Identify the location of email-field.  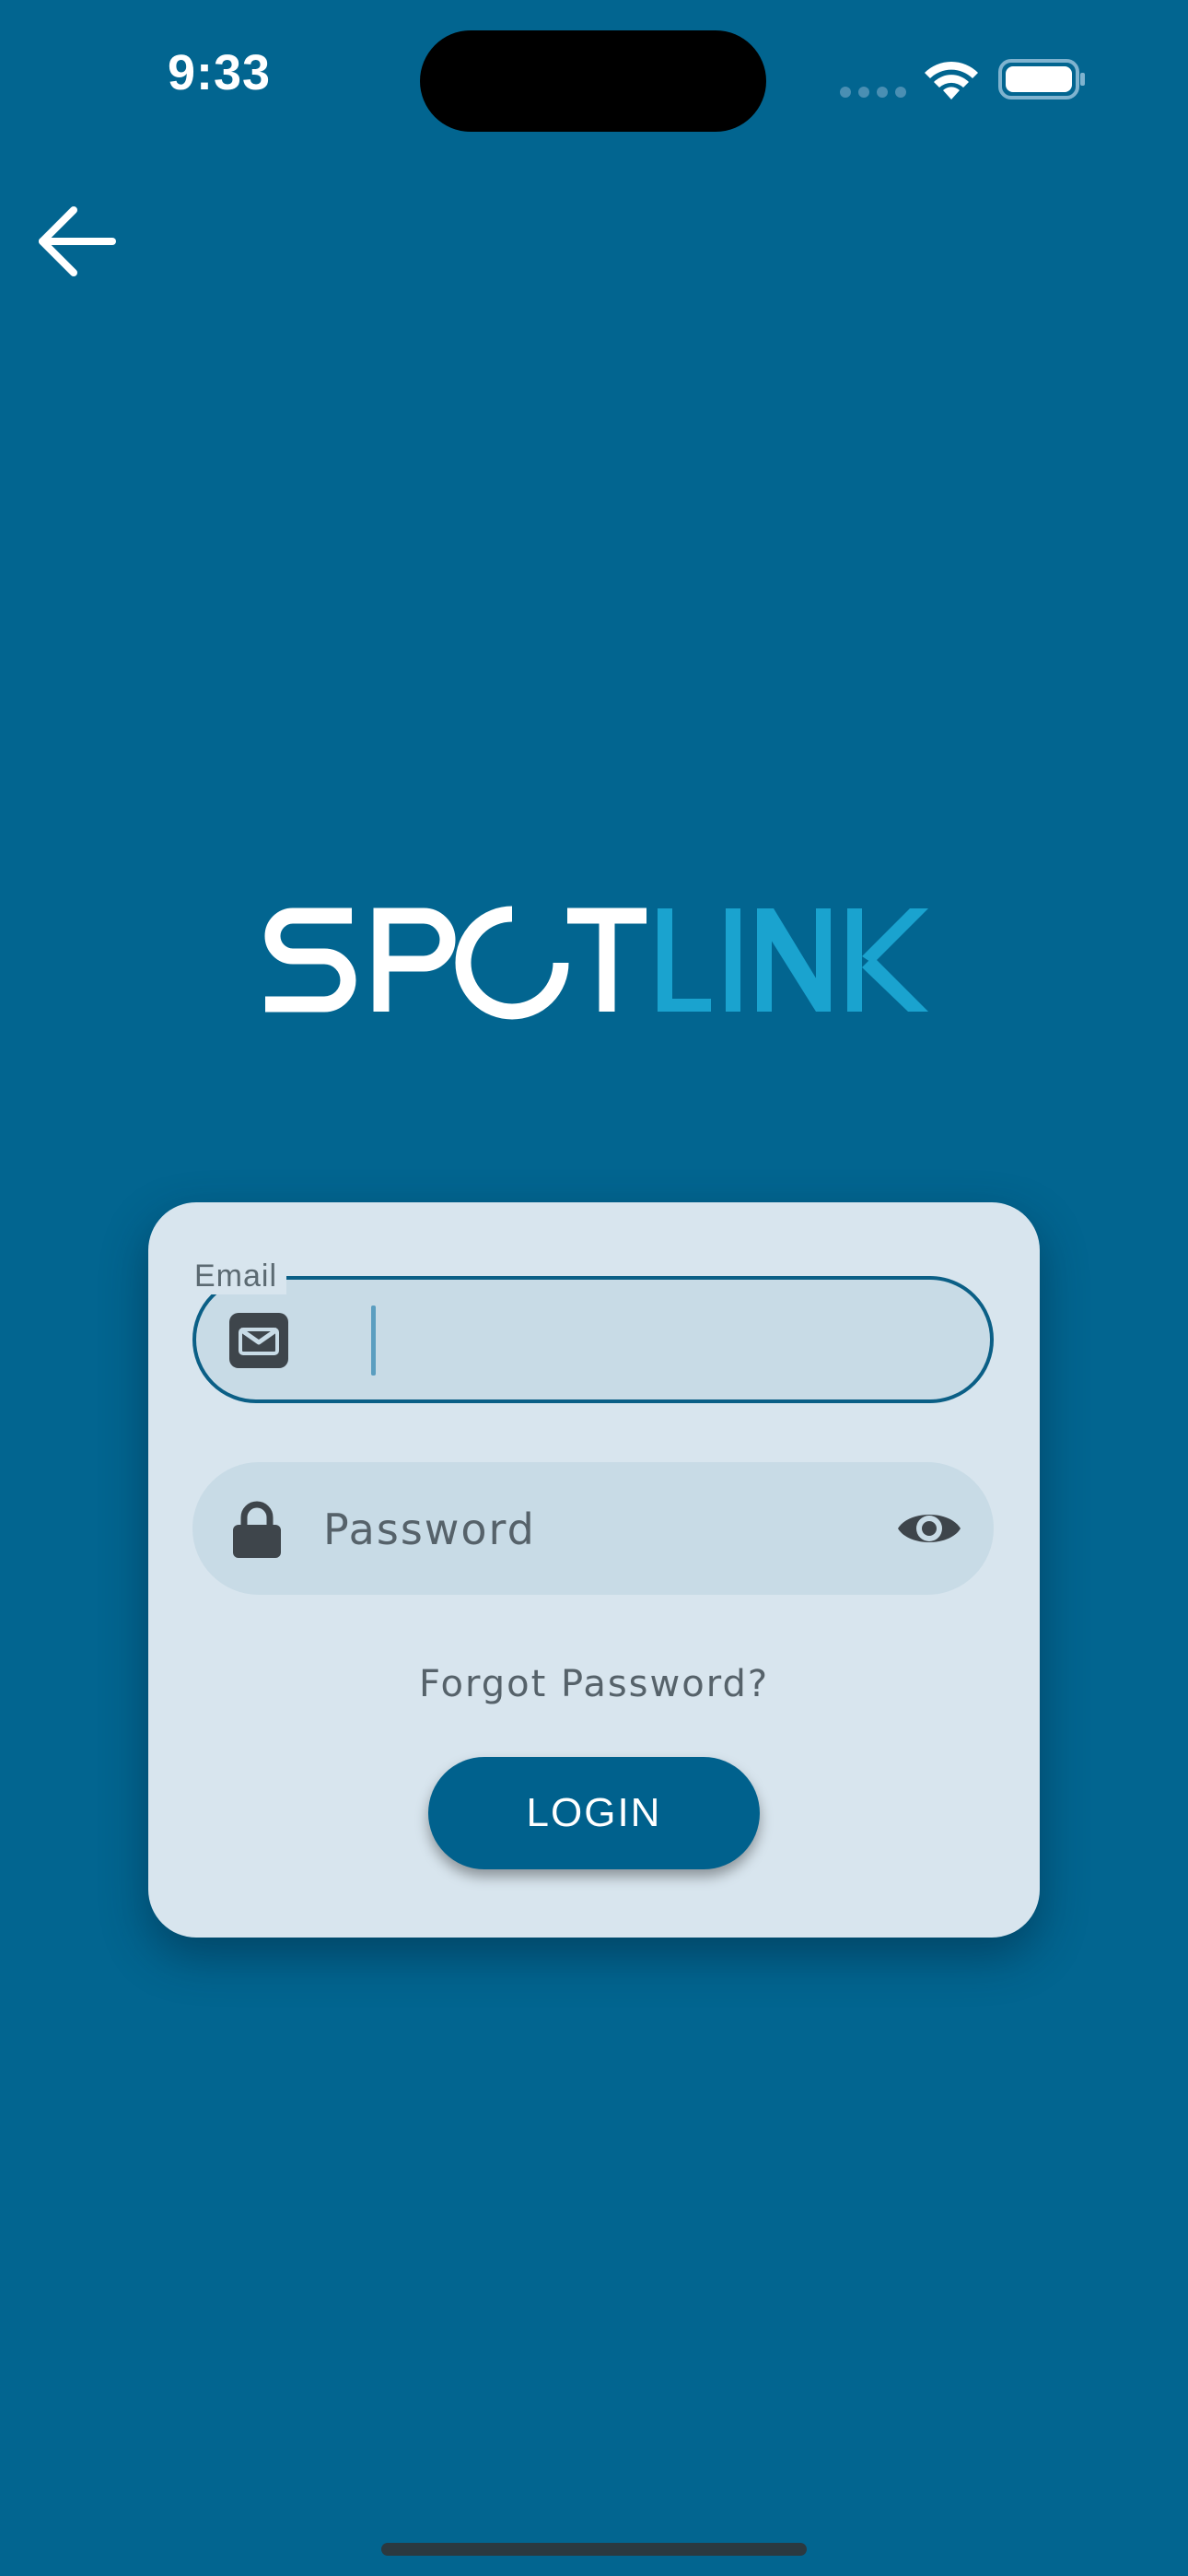
(593, 1339).